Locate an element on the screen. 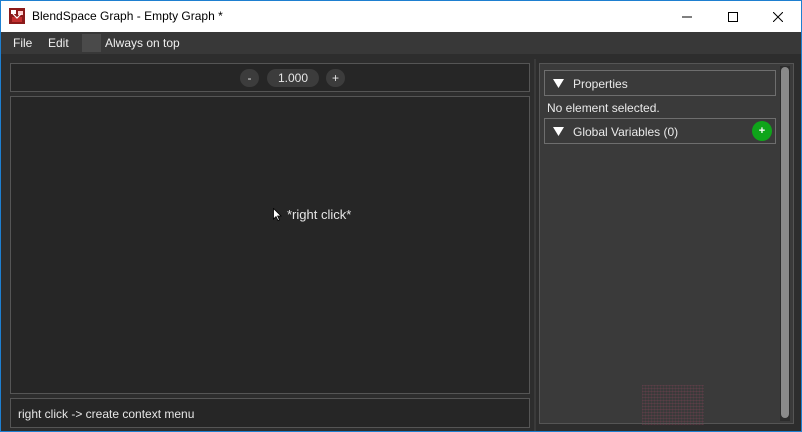 Image resolution: width=802 pixels, height=432 pixels. zoom-out-button: - is located at coordinates (249, 78).